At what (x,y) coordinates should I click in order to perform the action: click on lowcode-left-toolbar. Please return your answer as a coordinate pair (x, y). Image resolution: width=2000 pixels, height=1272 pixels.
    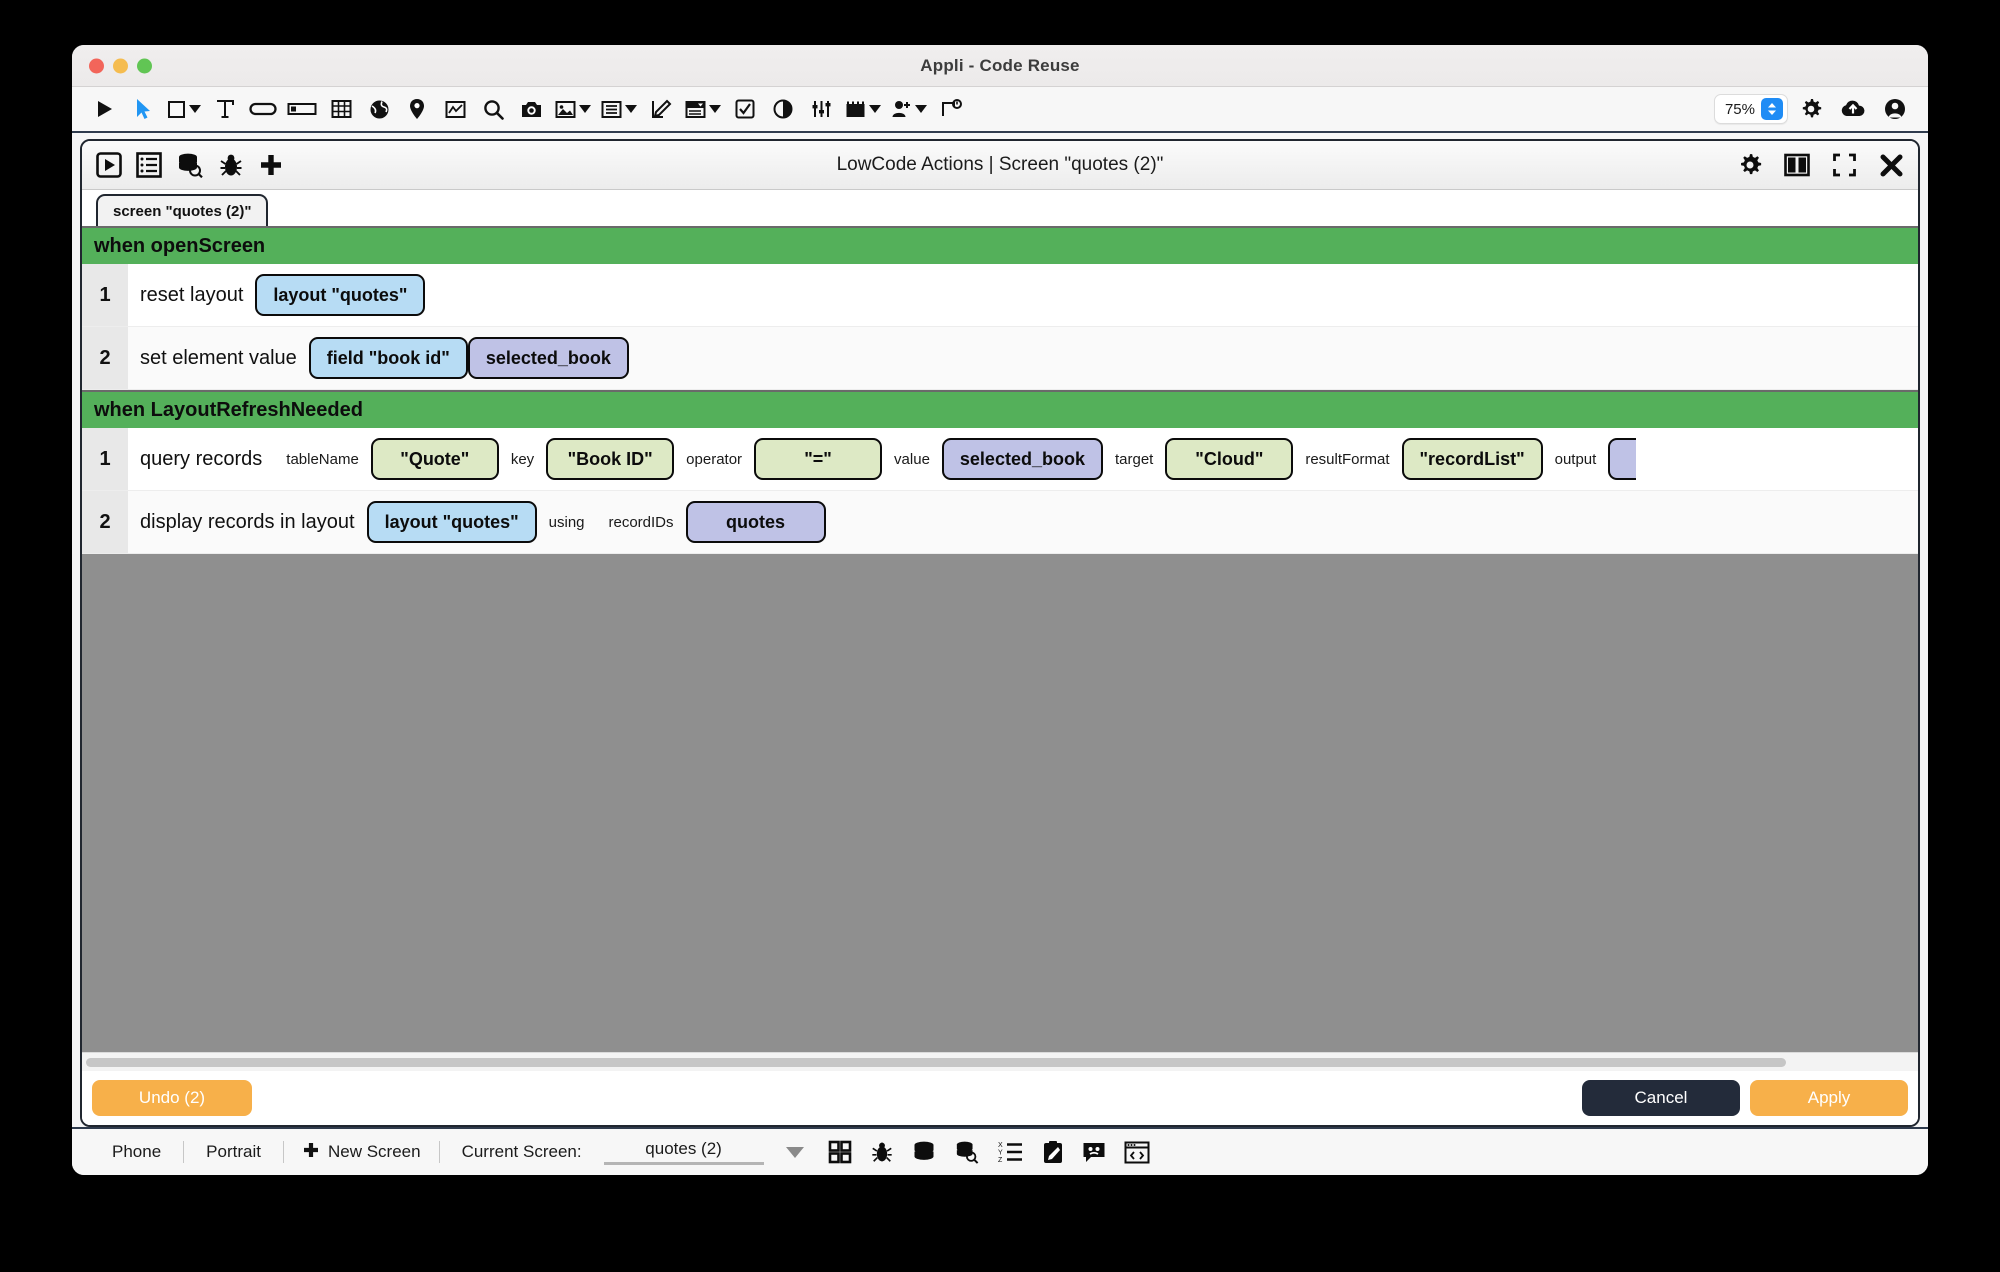
    Looking at the image, I should click on (190, 165).